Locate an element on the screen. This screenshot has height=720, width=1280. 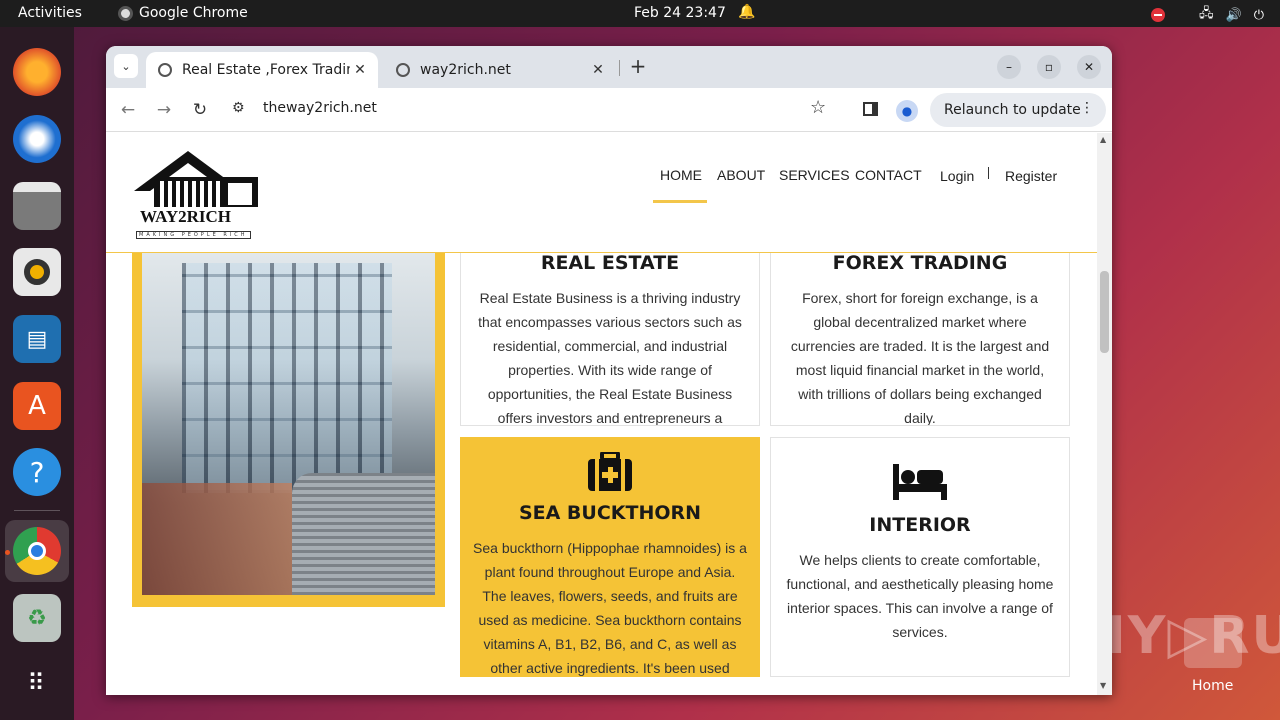
tab-separator is located at coordinates (619, 68).